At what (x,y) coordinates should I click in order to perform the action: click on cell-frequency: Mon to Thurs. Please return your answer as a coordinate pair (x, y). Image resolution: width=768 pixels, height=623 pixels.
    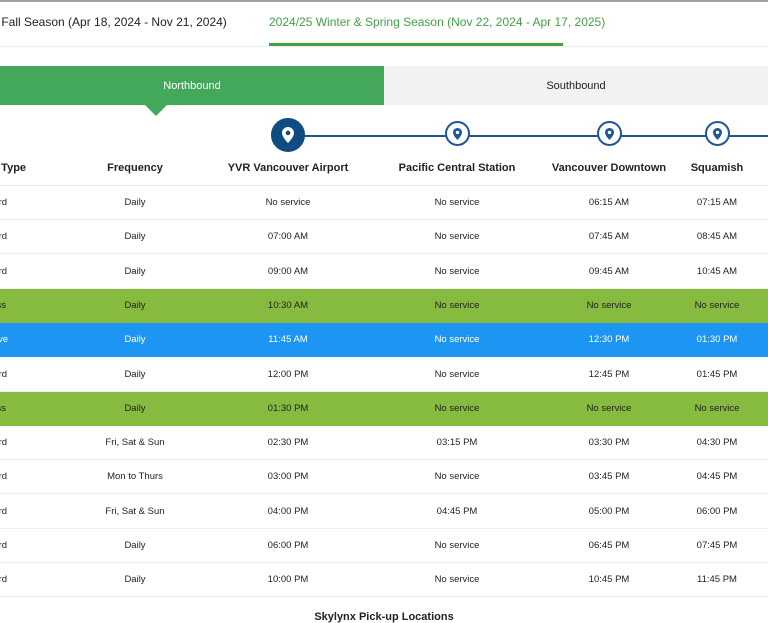
    Looking at the image, I should click on (135, 477).